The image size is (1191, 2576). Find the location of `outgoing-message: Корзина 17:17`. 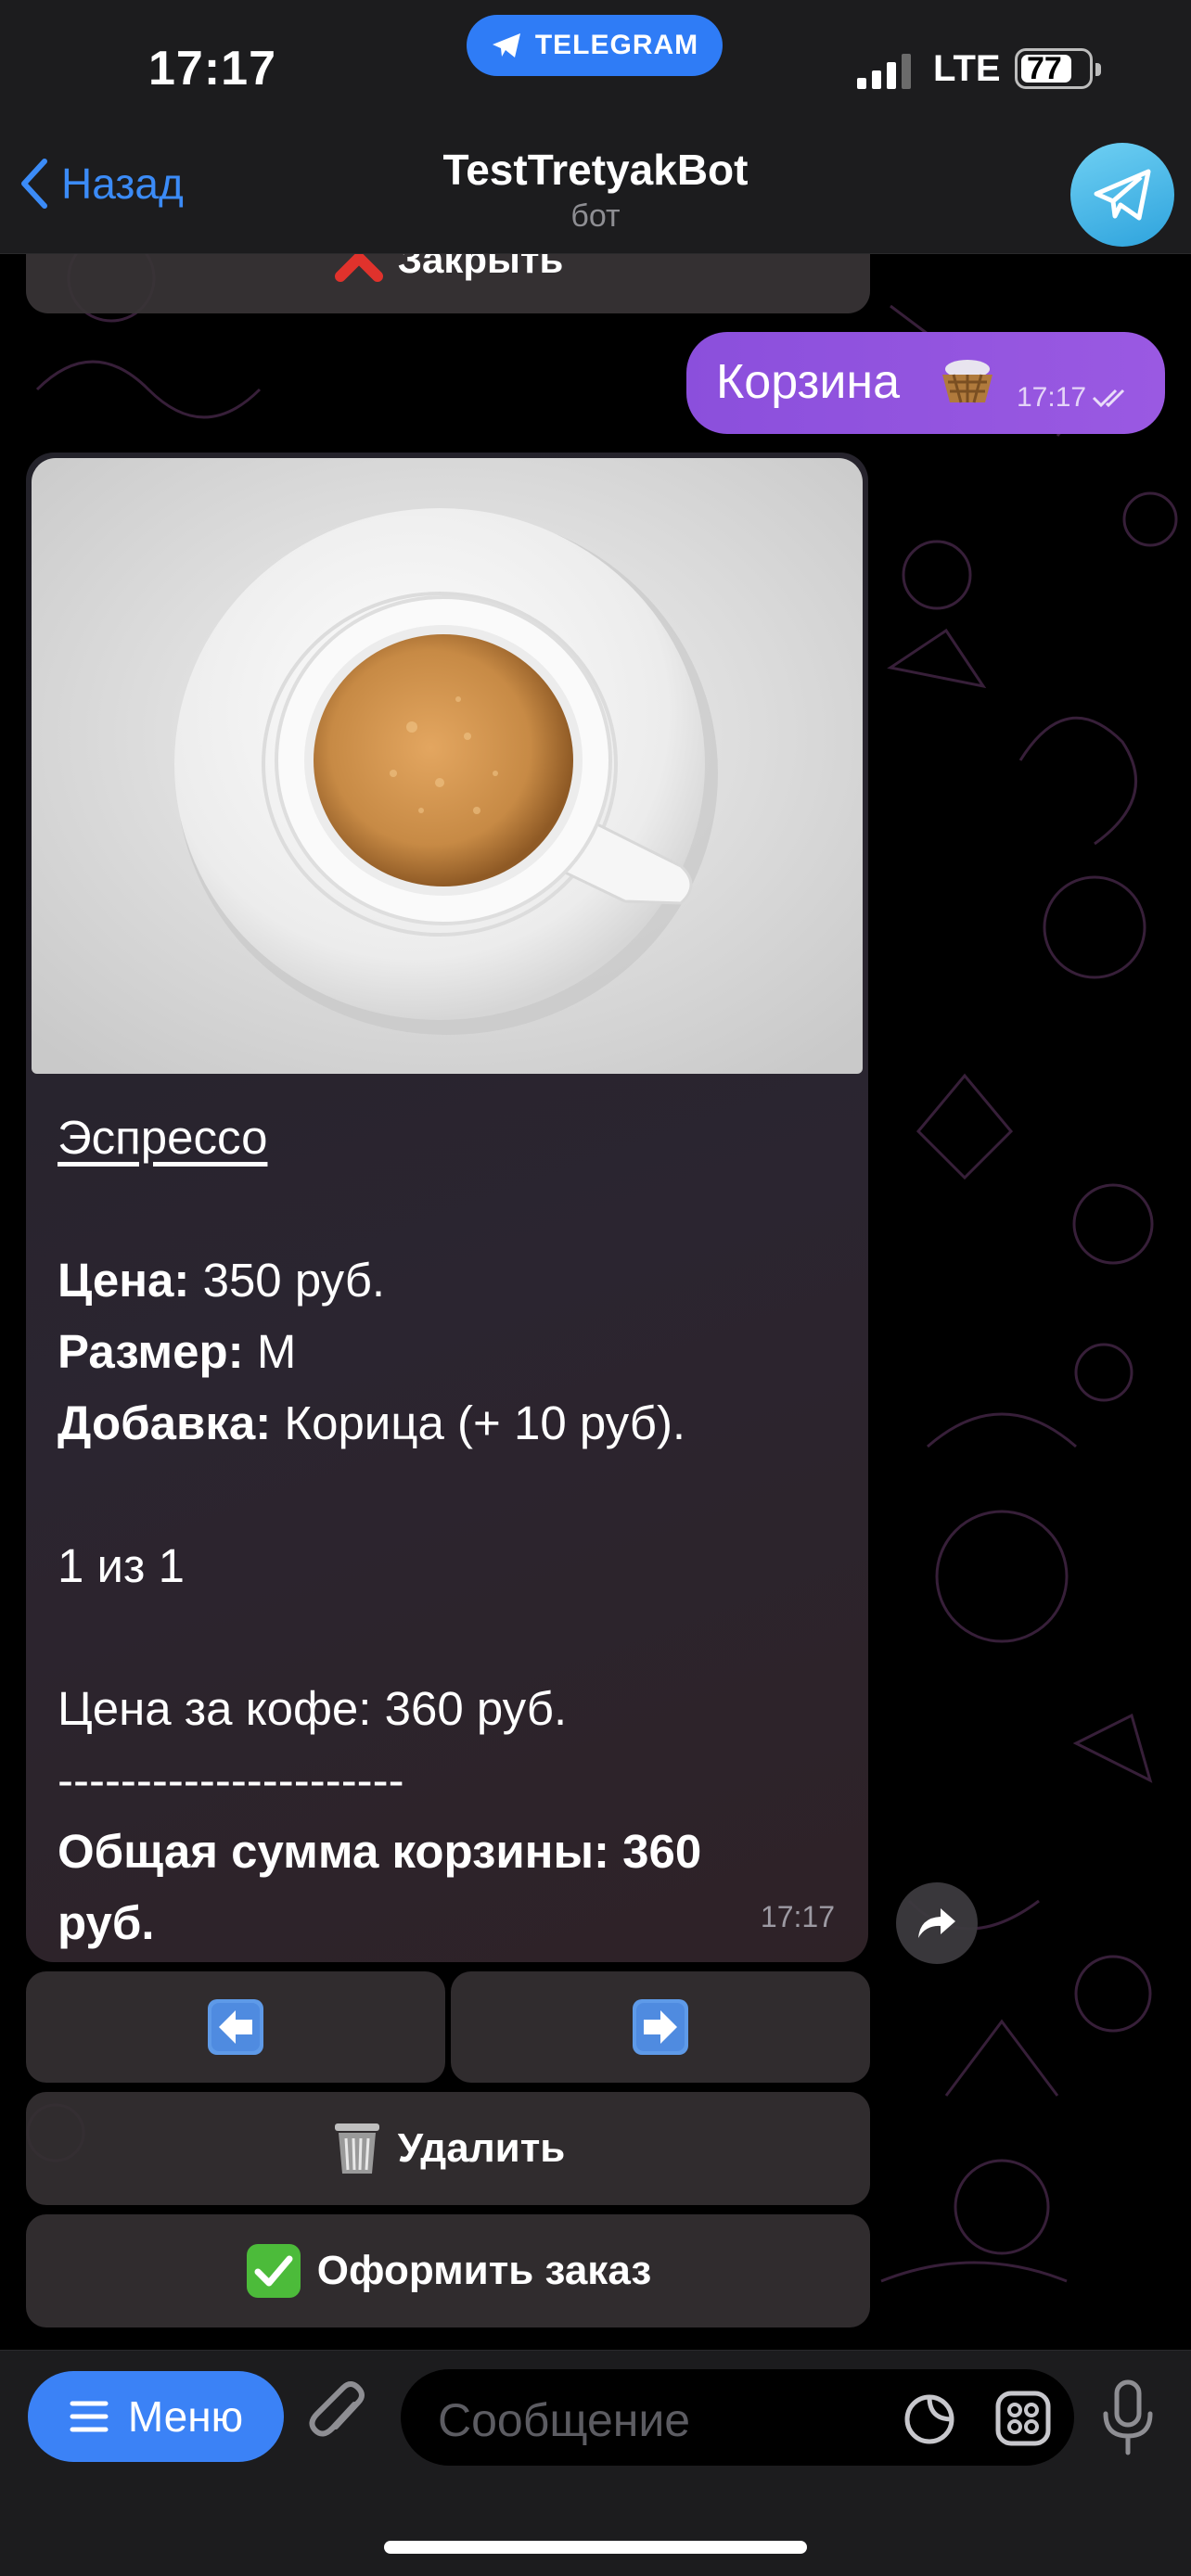

outgoing-message: Корзина 17:17 is located at coordinates (925, 383).